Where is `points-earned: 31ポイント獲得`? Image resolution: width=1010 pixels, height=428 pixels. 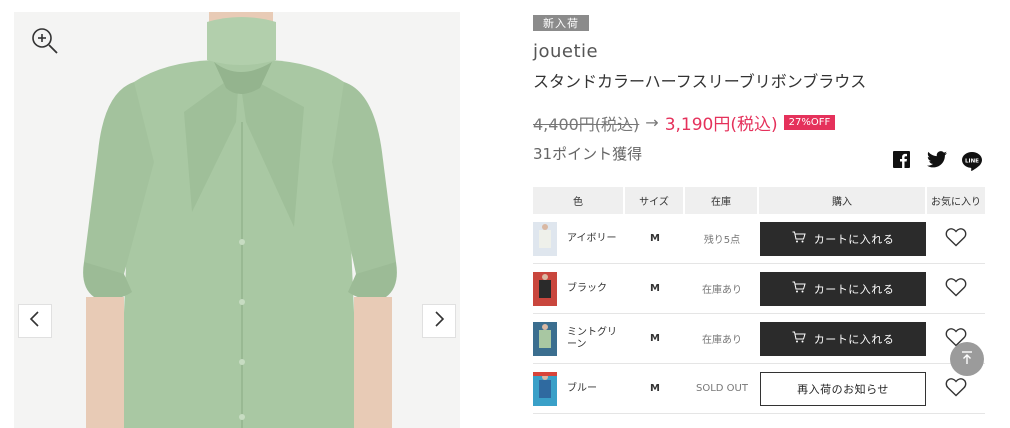 points-earned: 31ポイント獲得 is located at coordinates (588, 154).